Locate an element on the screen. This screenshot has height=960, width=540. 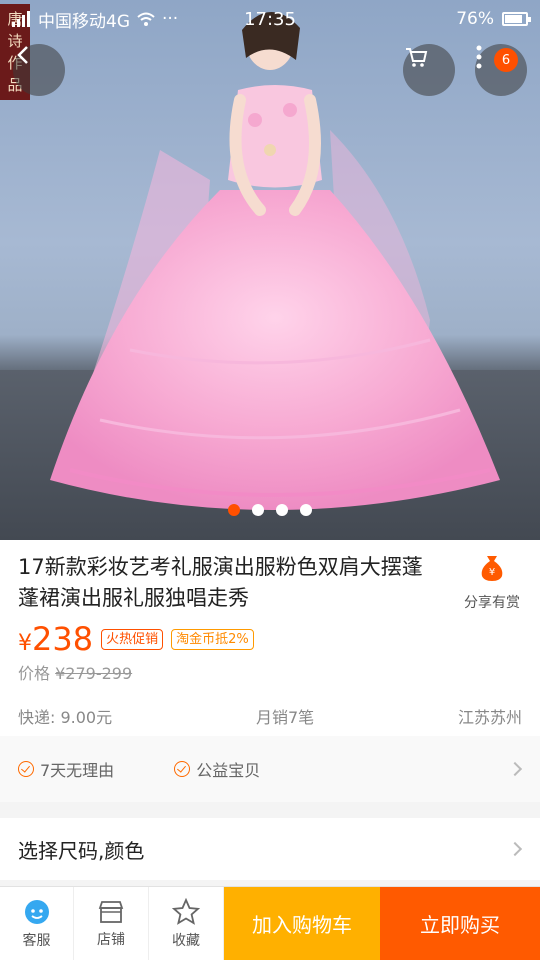
buy-now-button: 立即购买 is located at coordinates (460, 923).